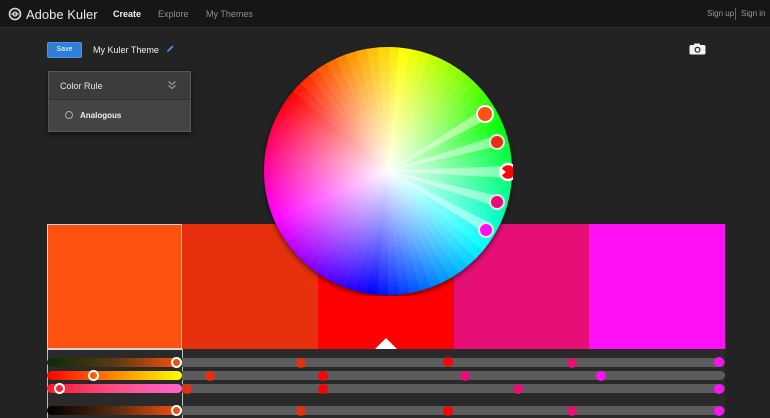 The width and height of the screenshot is (770, 418). What do you see at coordinates (735, 14) in the screenshot?
I see `auth-divider` at bounding box center [735, 14].